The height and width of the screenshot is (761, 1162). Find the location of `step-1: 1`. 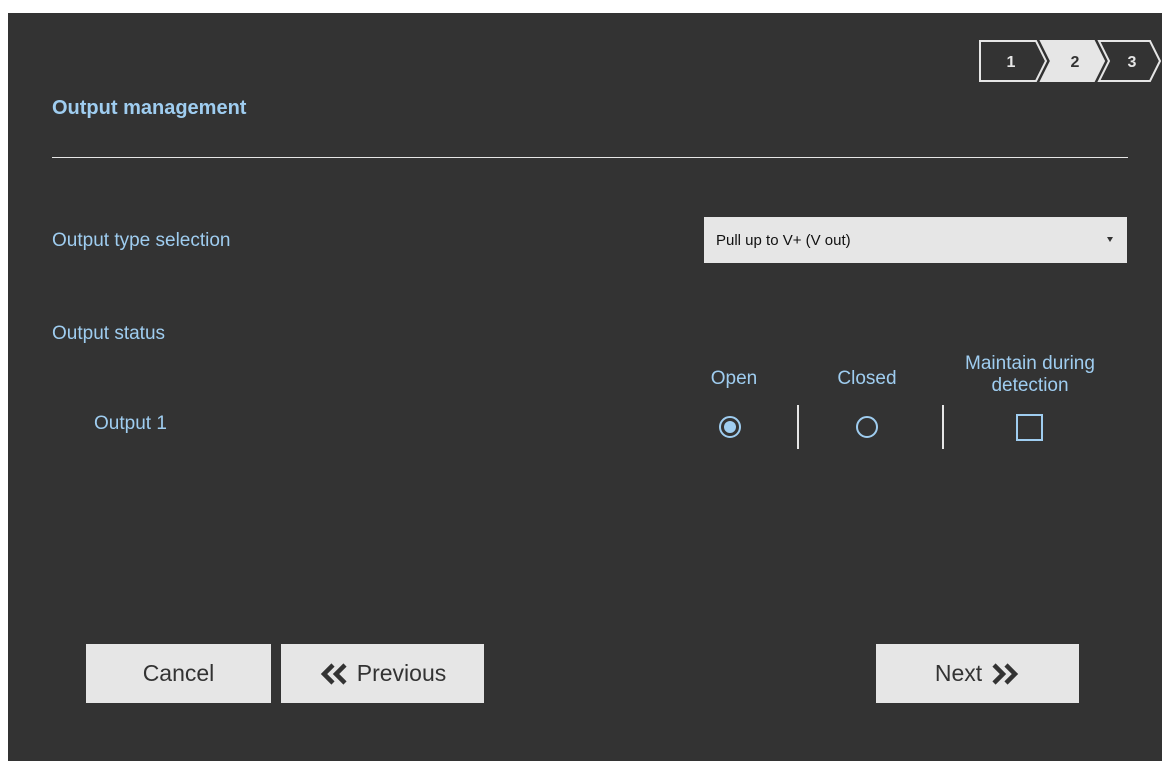

step-1: 1 is located at coordinates (1013, 61).